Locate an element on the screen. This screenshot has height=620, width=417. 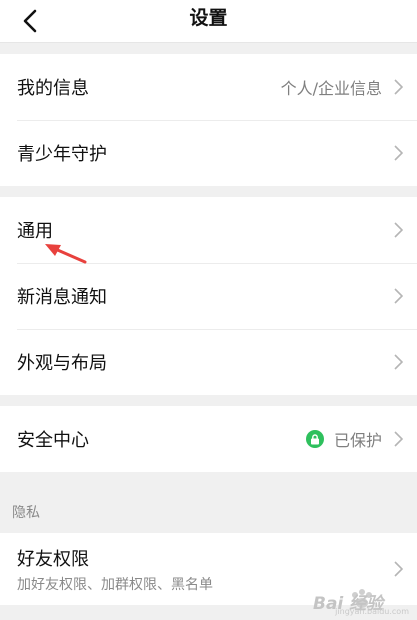
settings-row-security-center: 安全中心 已保护 is located at coordinates (208, 439).